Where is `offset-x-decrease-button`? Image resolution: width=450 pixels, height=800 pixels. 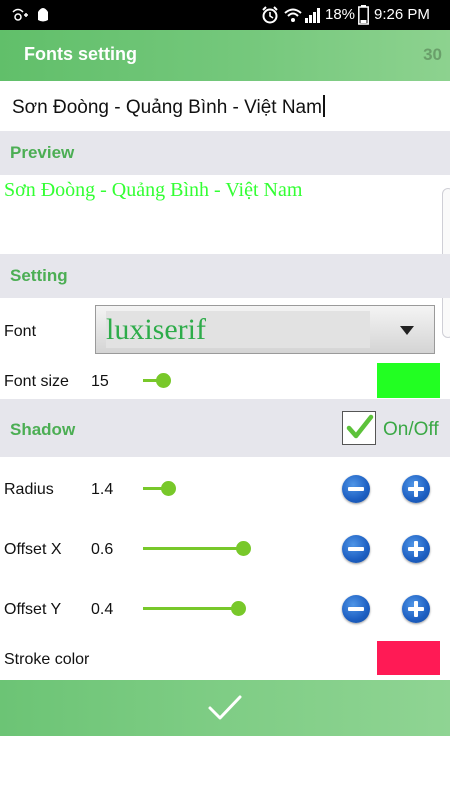 offset-x-decrease-button is located at coordinates (356, 549).